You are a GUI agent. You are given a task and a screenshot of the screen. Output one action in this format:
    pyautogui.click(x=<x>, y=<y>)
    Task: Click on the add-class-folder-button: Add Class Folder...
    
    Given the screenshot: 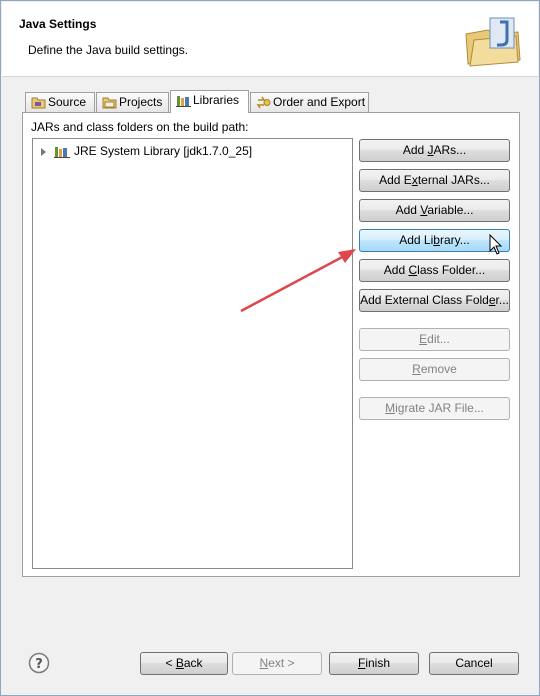 What is the action you would take?
    pyautogui.click(x=434, y=270)
    